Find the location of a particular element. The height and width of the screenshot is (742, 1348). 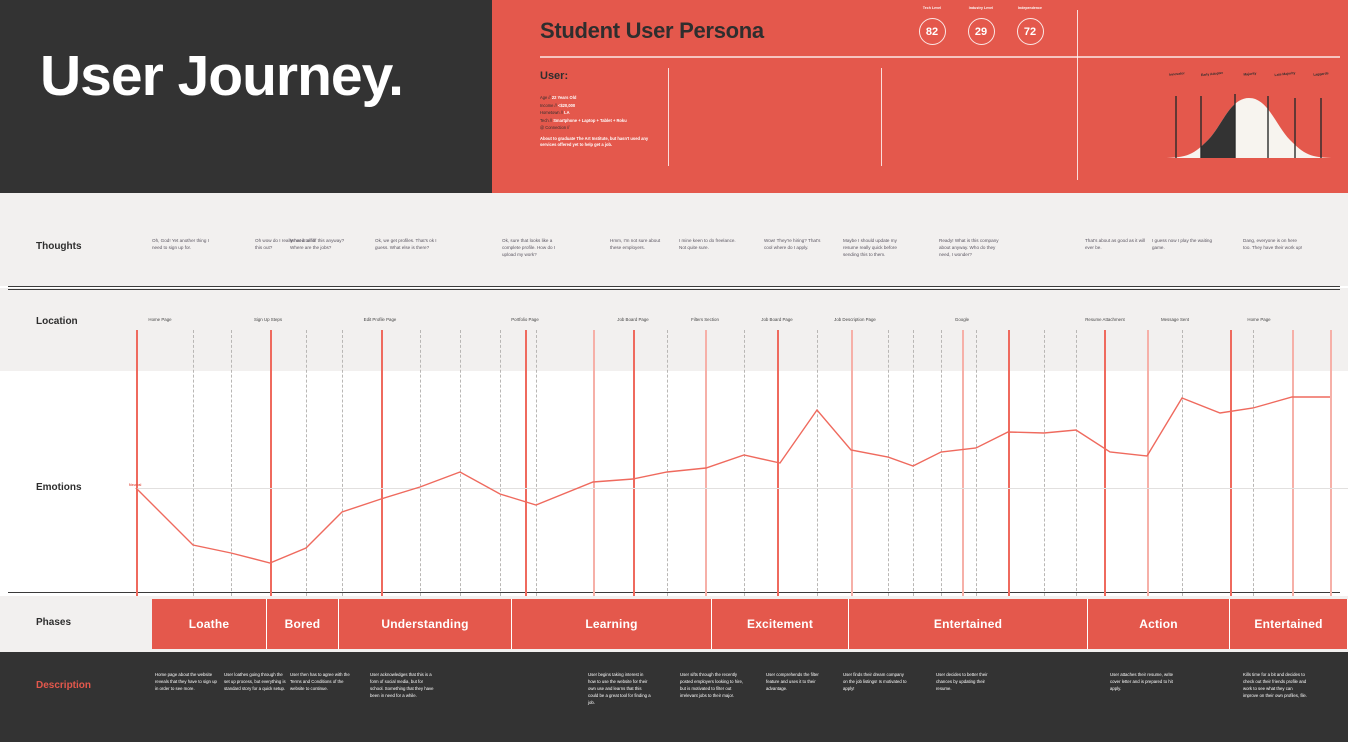

location-label: Filters Section is located at coordinates (705, 319).